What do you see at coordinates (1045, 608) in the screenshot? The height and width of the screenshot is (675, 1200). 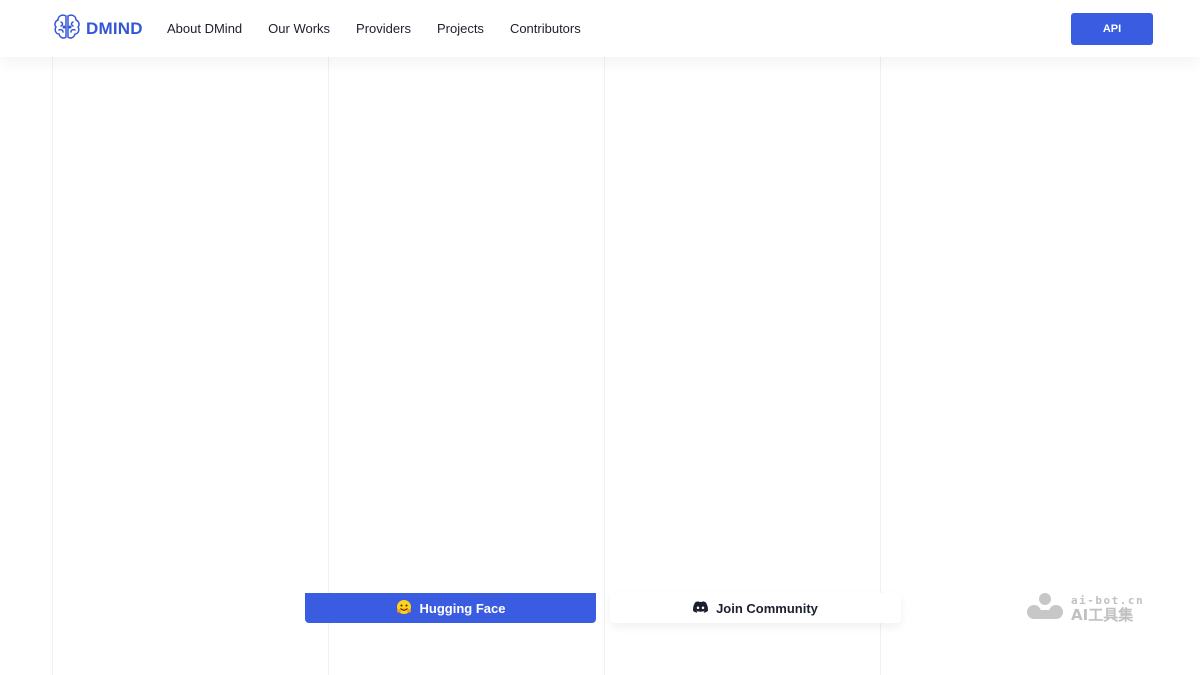 I see `ai-bot-logo-icon` at bounding box center [1045, 608].